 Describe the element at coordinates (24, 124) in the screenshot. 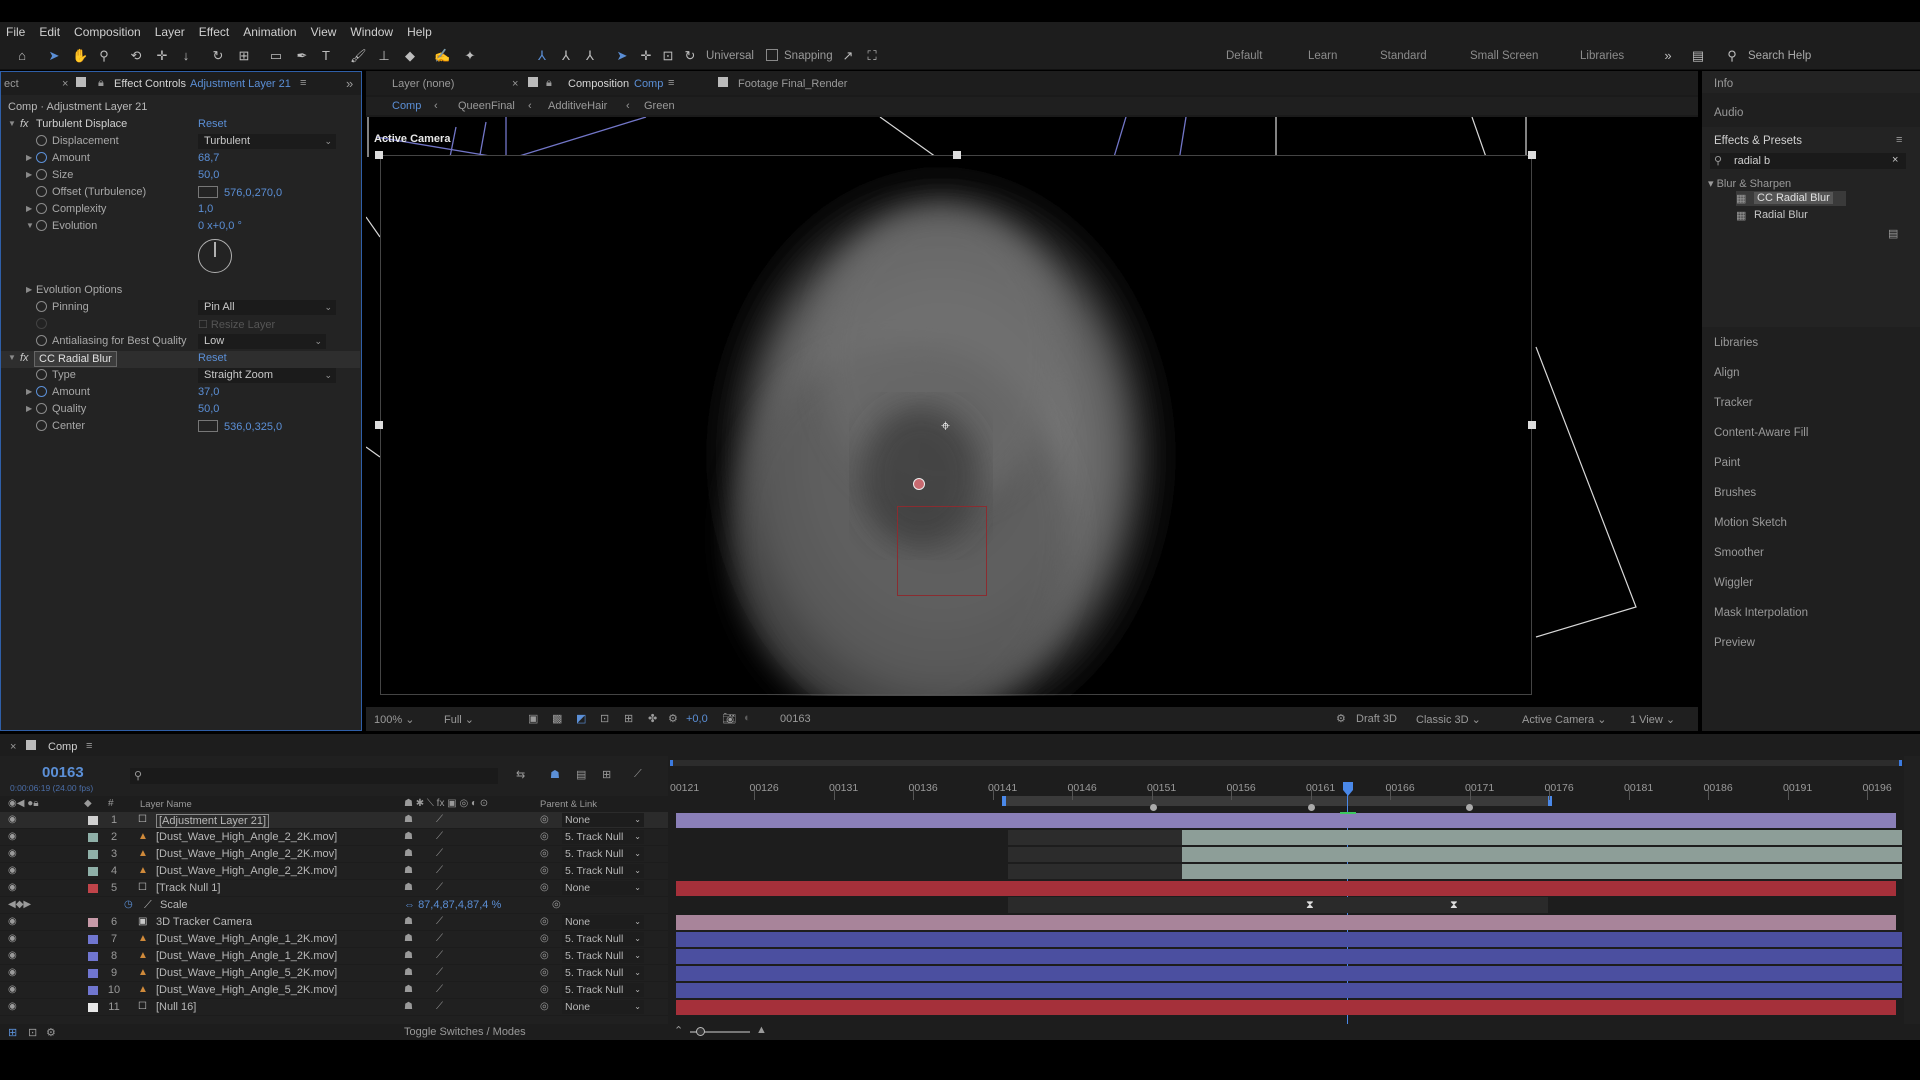

I see `fx-icon: fx` at that location.